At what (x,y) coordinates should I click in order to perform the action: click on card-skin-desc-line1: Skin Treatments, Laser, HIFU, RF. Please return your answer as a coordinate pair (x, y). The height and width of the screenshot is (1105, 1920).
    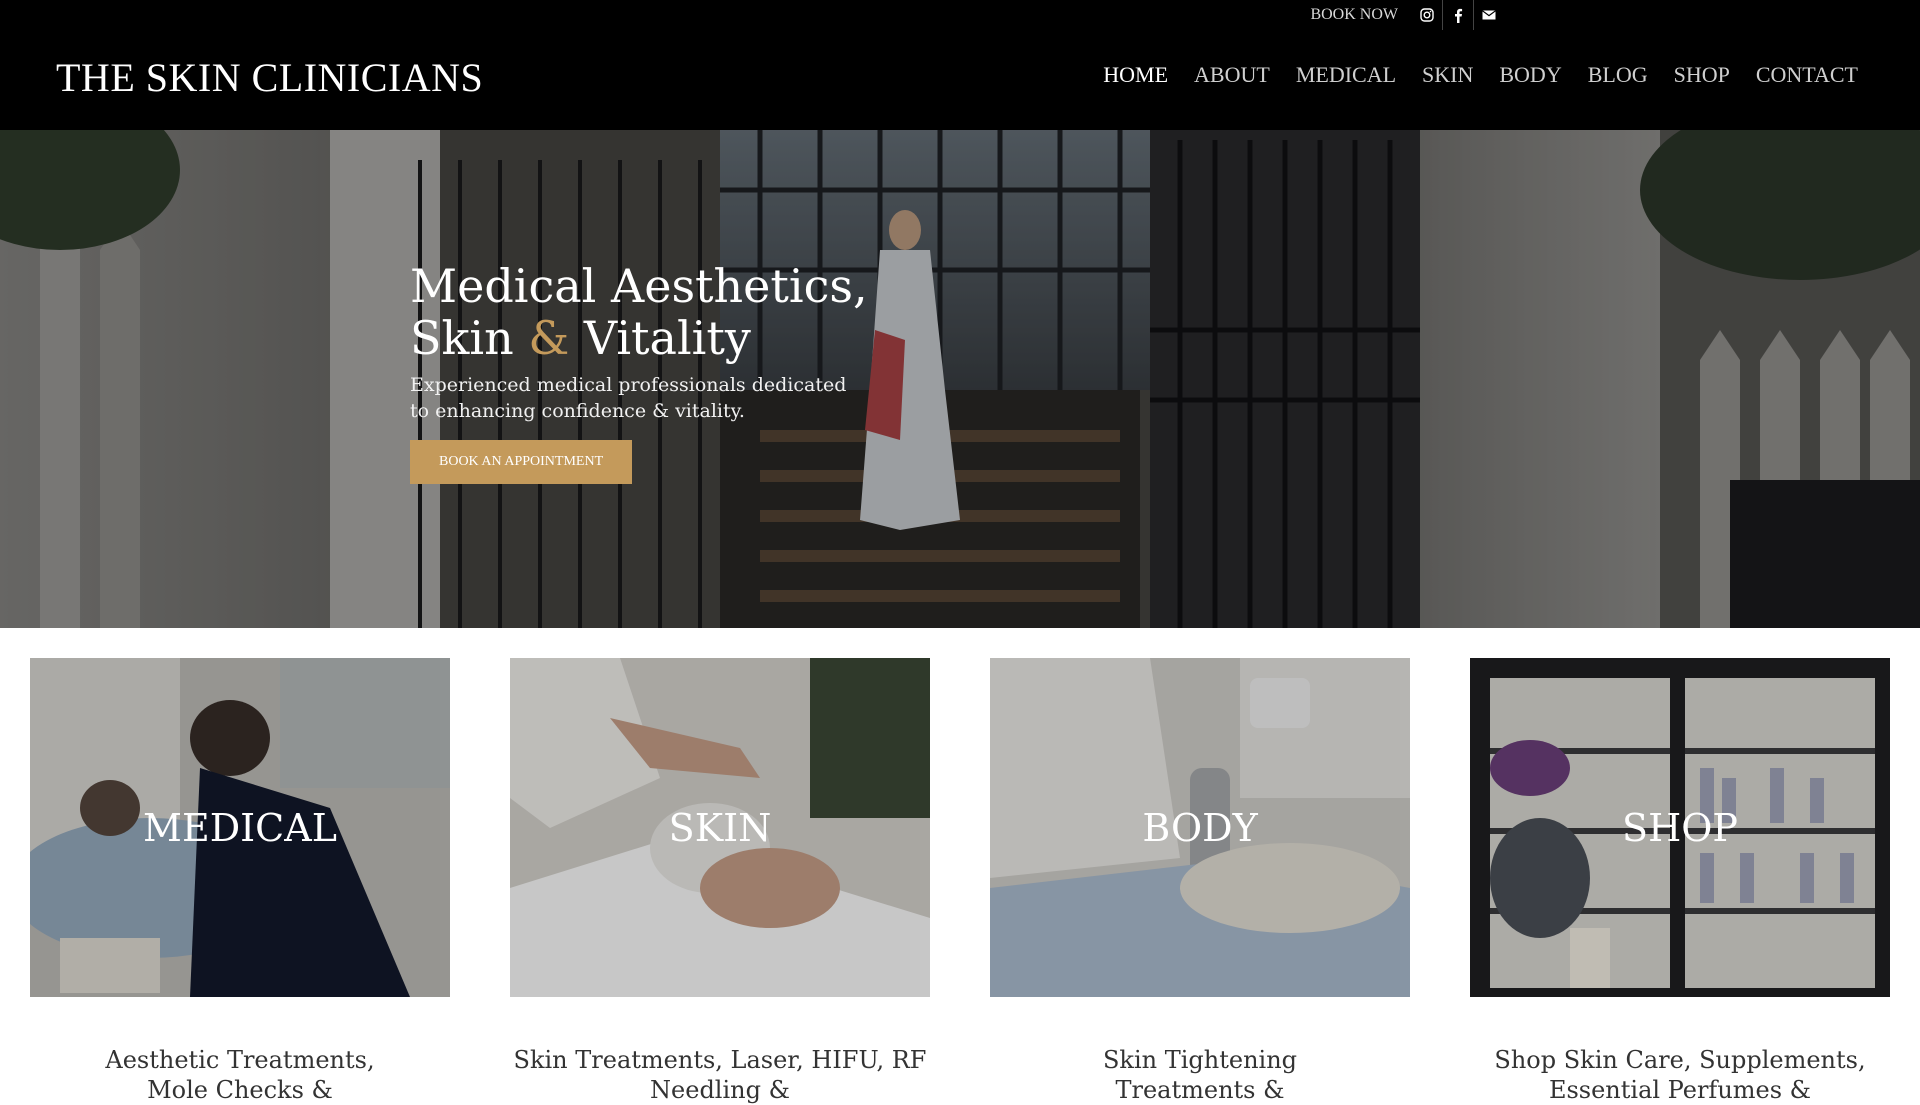
    Looking at the image, I should click on (720, 1060).